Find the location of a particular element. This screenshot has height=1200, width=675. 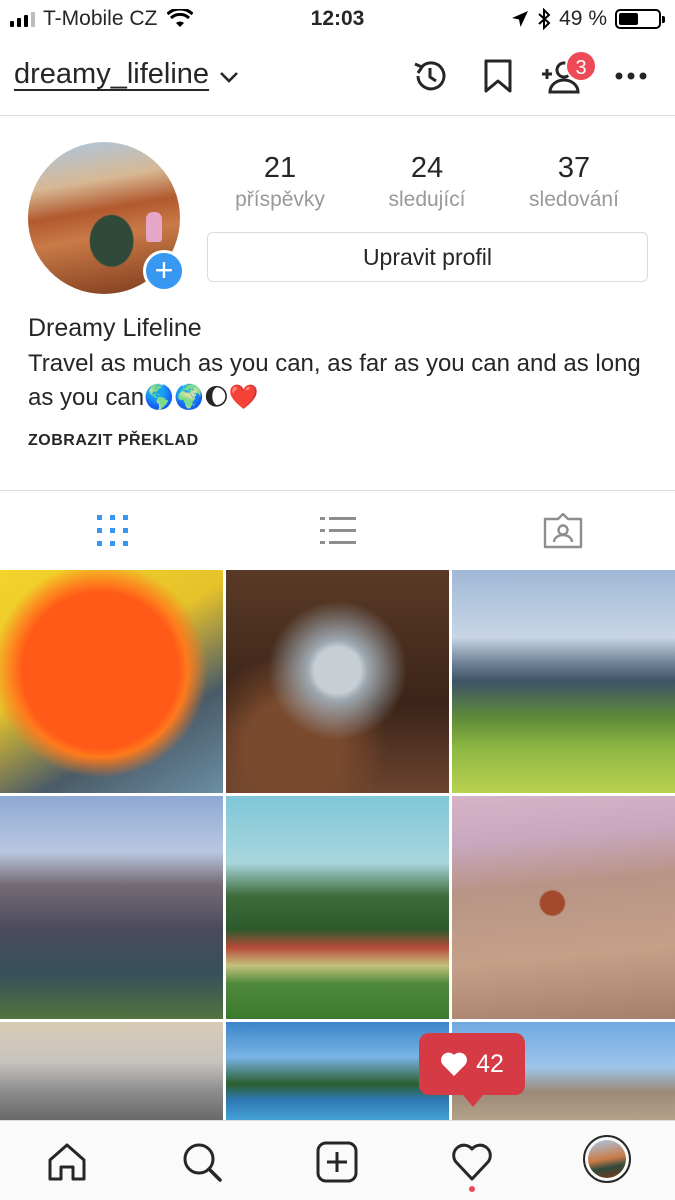

list-icon is located at coordinates (338, 531).